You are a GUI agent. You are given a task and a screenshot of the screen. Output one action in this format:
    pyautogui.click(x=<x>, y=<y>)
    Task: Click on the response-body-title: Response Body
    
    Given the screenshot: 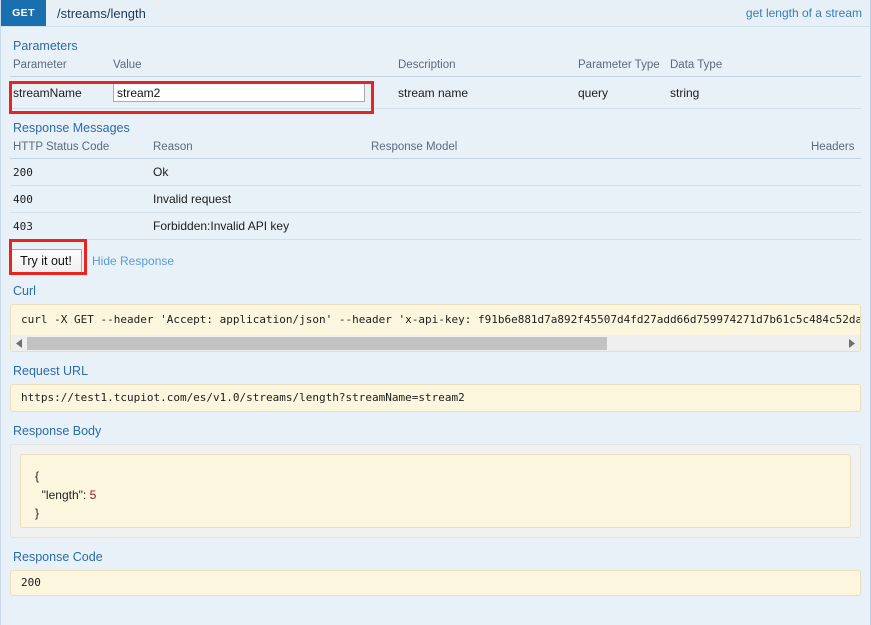 What is the action you would take?
    pyautogui.click(x=57, y=431)
    